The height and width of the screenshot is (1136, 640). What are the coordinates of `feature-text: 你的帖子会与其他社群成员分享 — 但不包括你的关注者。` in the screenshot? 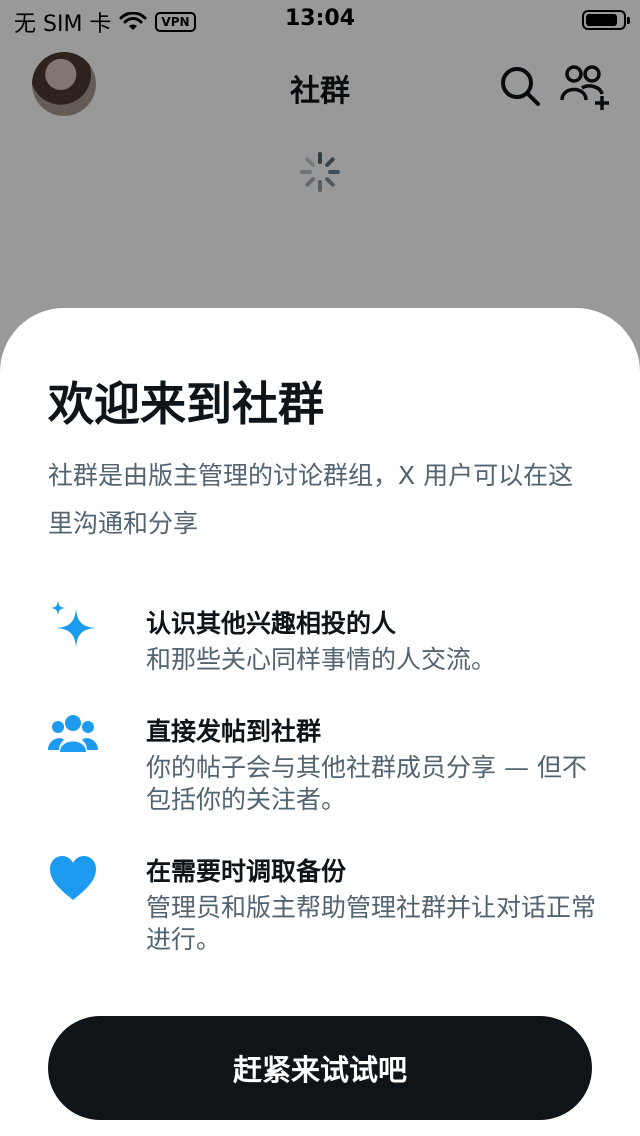 It's located at (366, 783).